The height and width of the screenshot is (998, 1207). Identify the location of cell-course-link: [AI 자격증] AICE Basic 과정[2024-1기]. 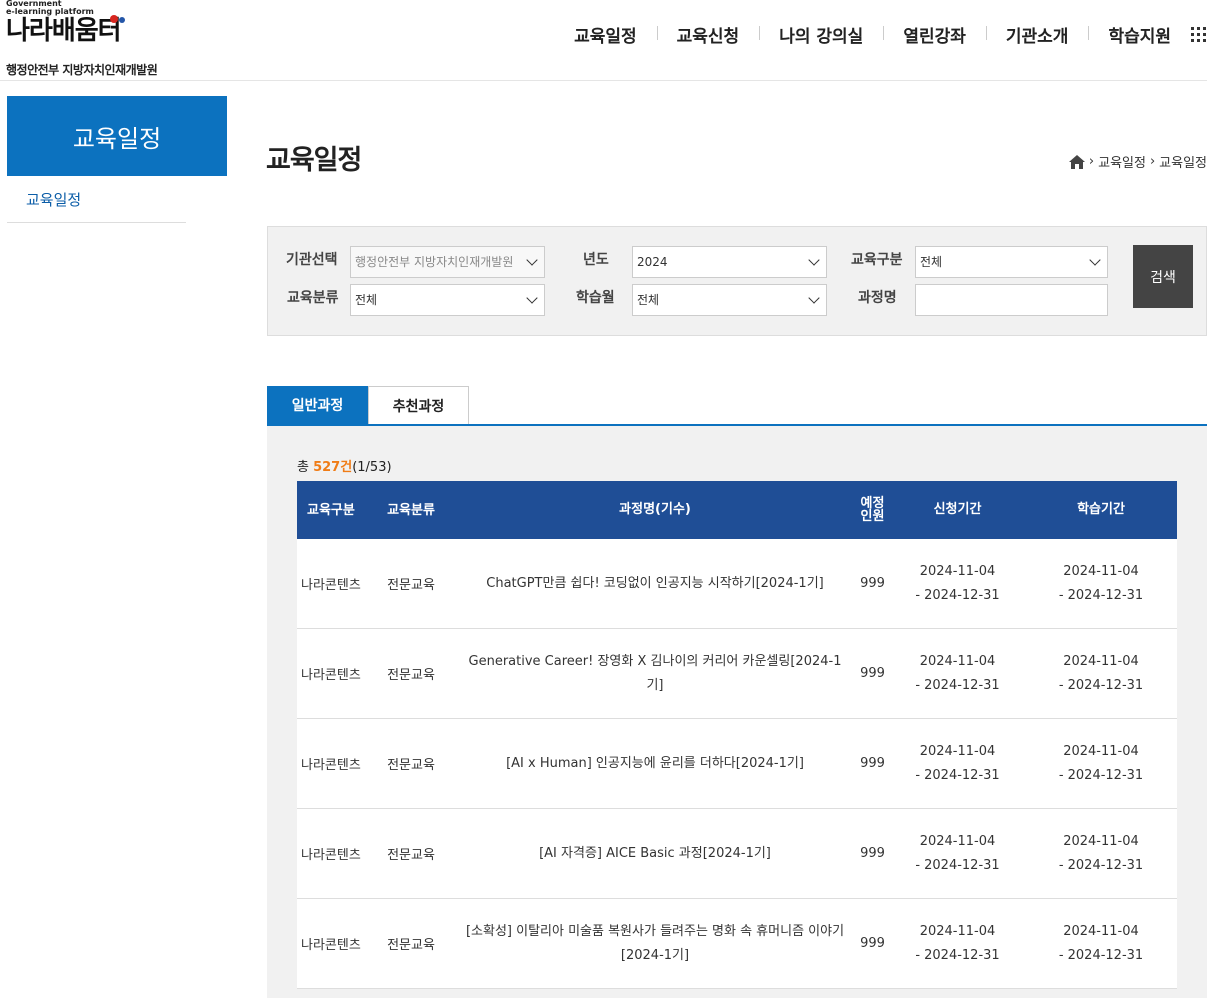
(655, 853).